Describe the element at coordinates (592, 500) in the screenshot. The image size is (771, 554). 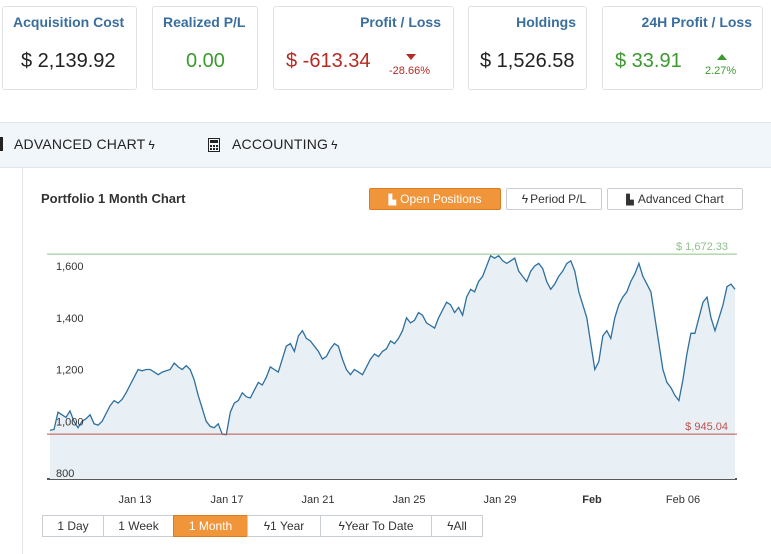
I see `x-tick-label: Feb` at that location.